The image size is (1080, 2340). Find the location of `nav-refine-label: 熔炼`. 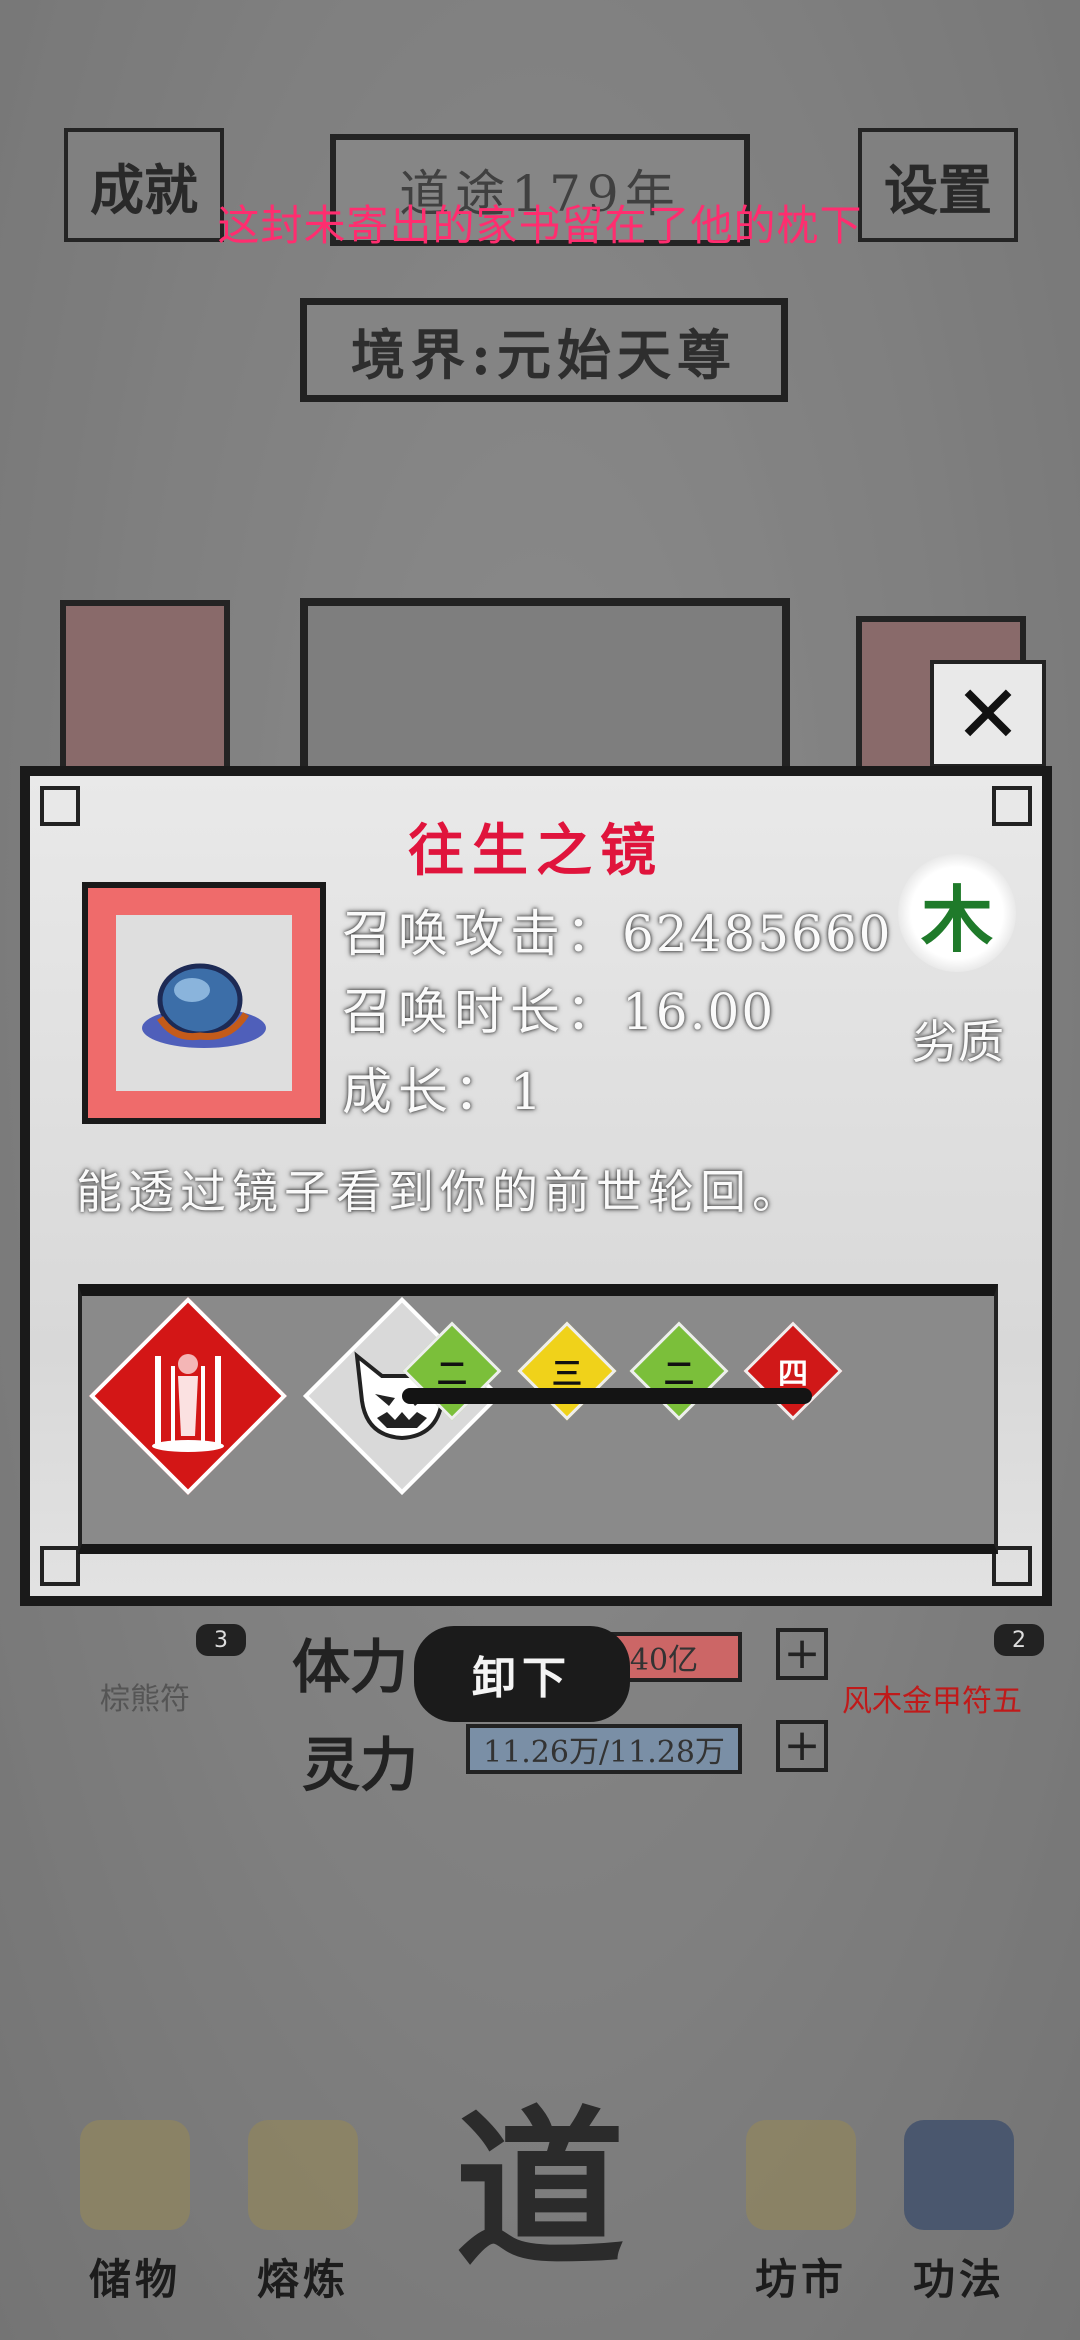

nav-refine-label: 熔炼 is located at coordinates (302, 2279).